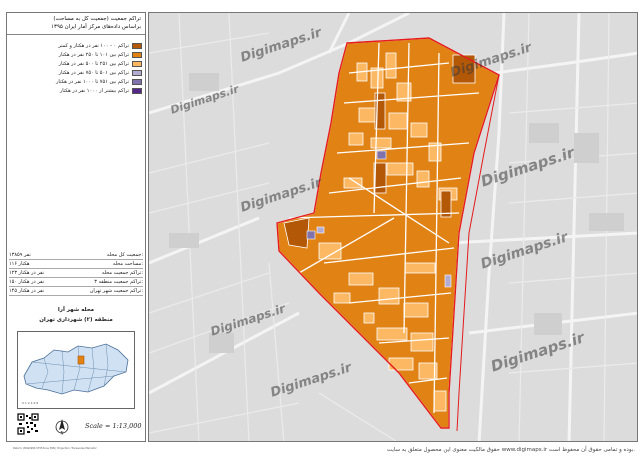 The image size is (643, 461). I want to click on stat-row: ۱۴۵ نفر در هکتار تراکم جمعیت شهر تهران:, so click(76, 291).